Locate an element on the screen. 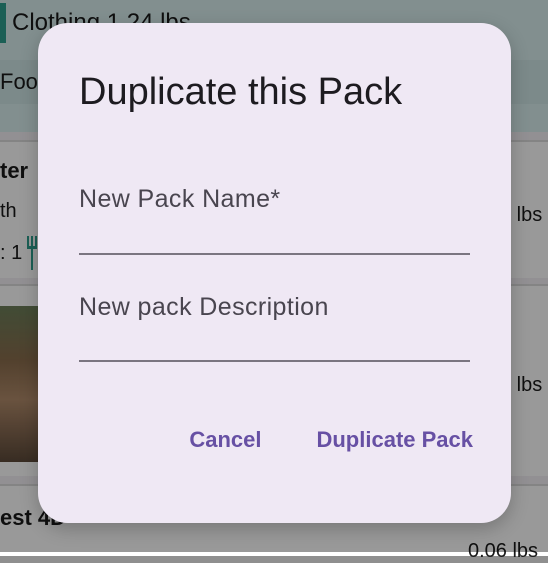 This screenshot has height=563, width=548. pack-description-field: New pack Description is located at coordinates (274, 327).